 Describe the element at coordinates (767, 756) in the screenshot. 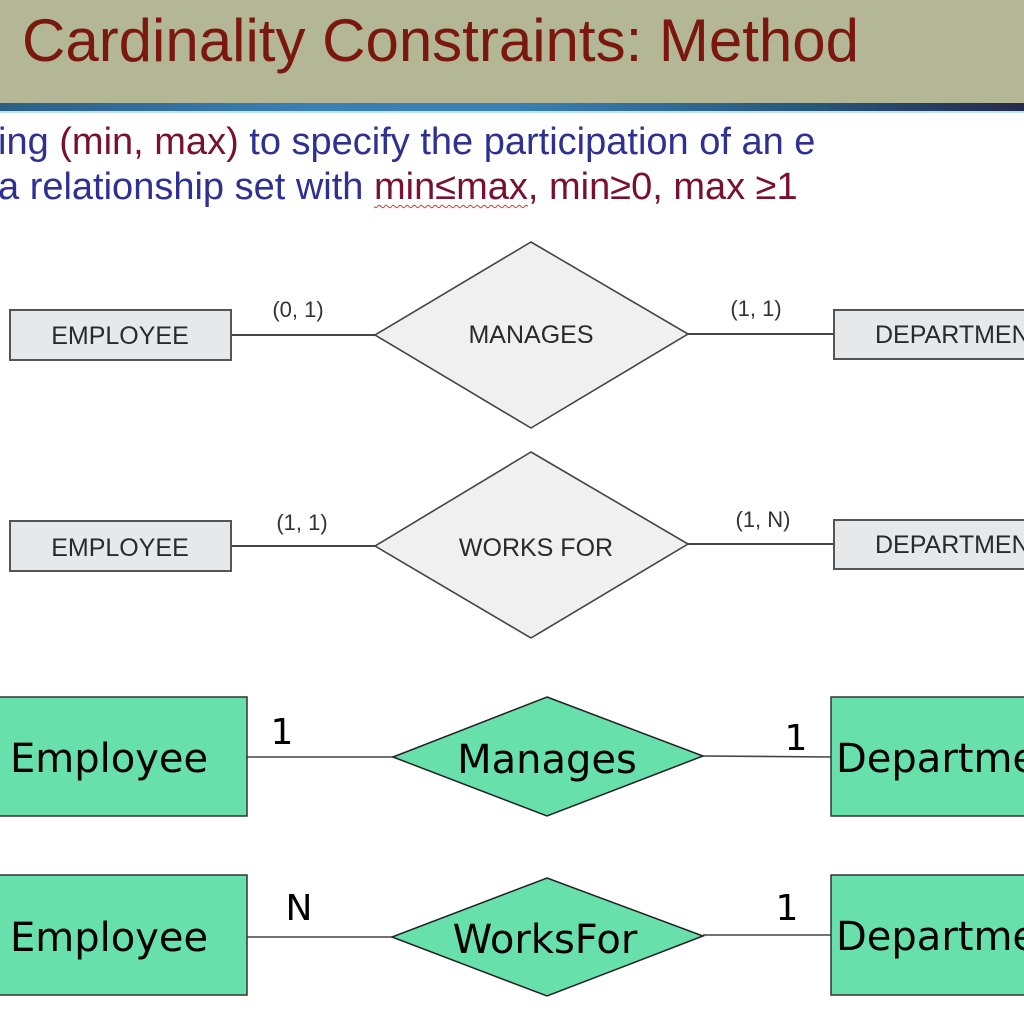

I see `connector-right` at that location.